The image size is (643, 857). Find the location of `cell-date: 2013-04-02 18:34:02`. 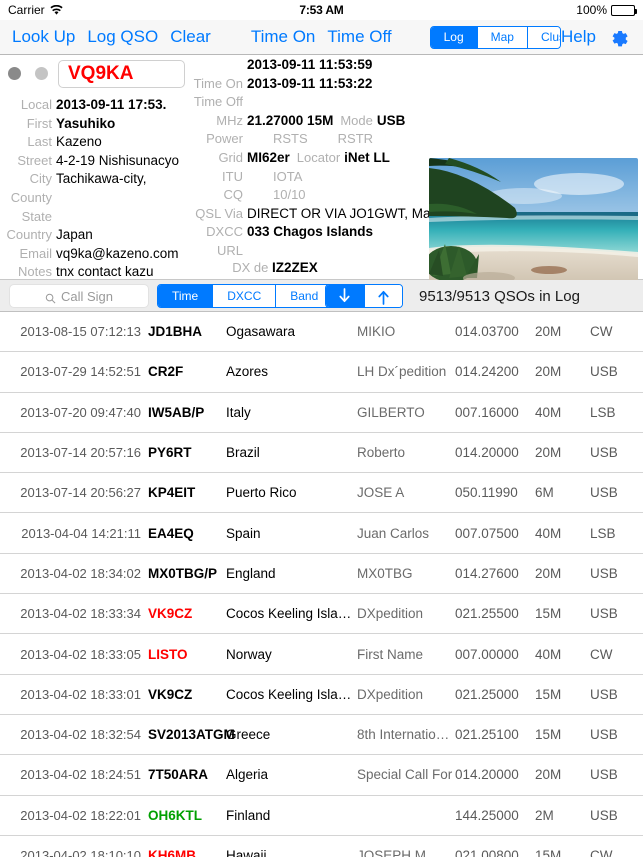

cell-date: 2013-04-02 18:34:02 is located at coordinates (80, 573).